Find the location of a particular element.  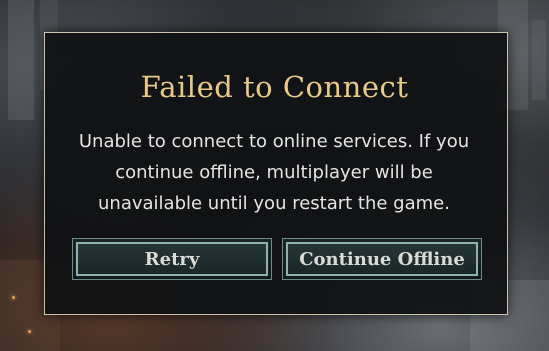

continue-offline-button: Continue Offline is located at coordinates (382, 259).